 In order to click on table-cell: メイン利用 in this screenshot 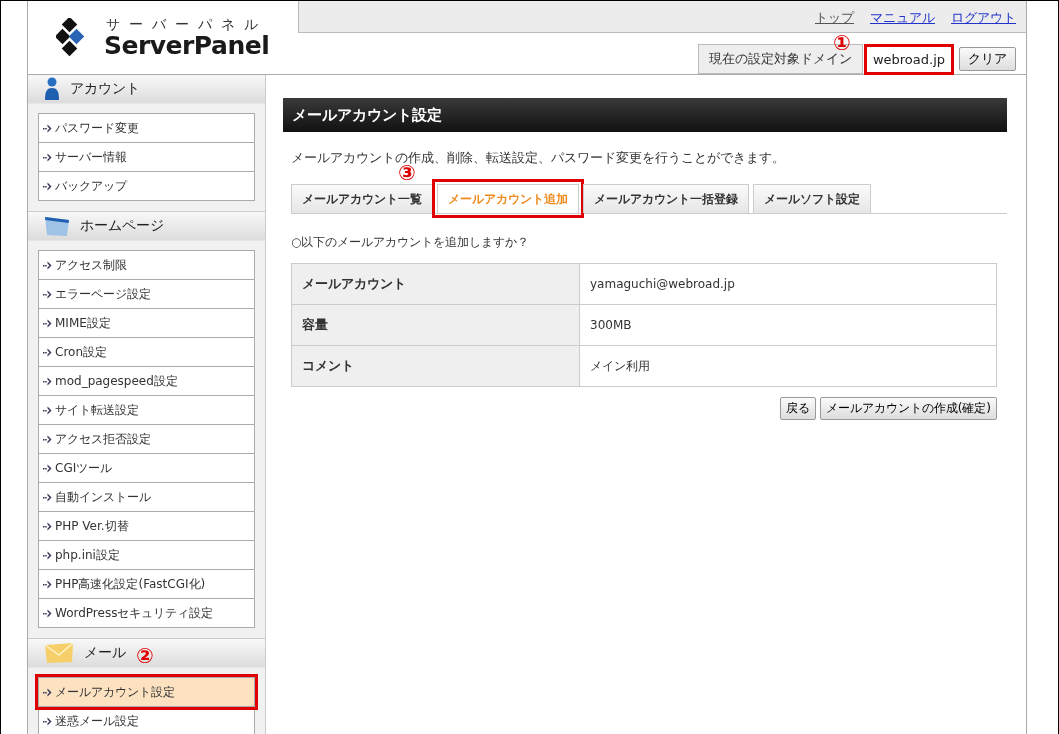, I will do `click(788, 366)`.